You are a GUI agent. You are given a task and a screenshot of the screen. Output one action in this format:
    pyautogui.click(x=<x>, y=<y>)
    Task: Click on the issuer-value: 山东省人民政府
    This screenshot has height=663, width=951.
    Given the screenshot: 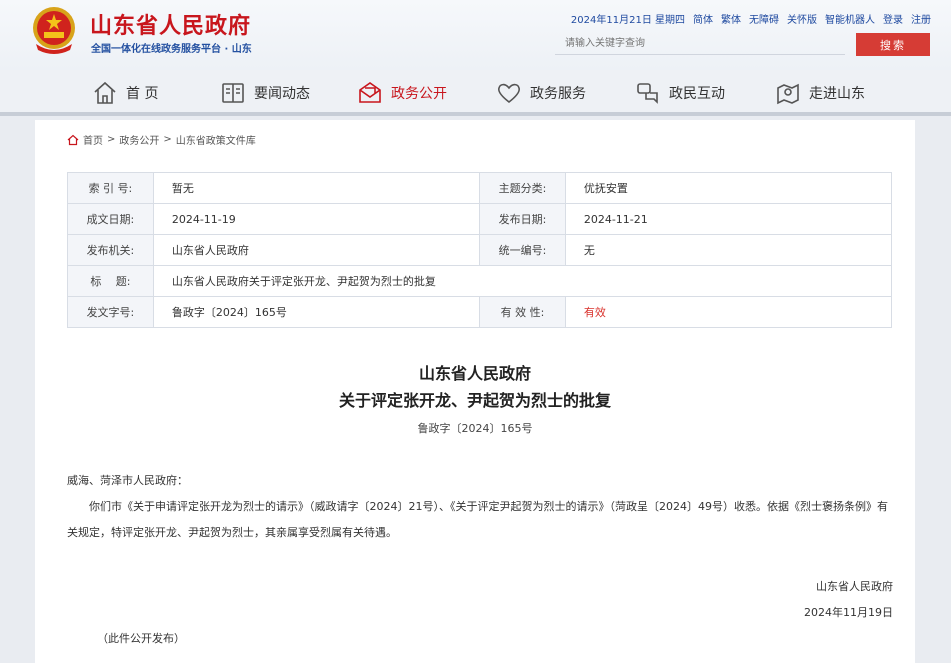 What is the action you would take?
    pyautogui.click(x=316, y=250)
    